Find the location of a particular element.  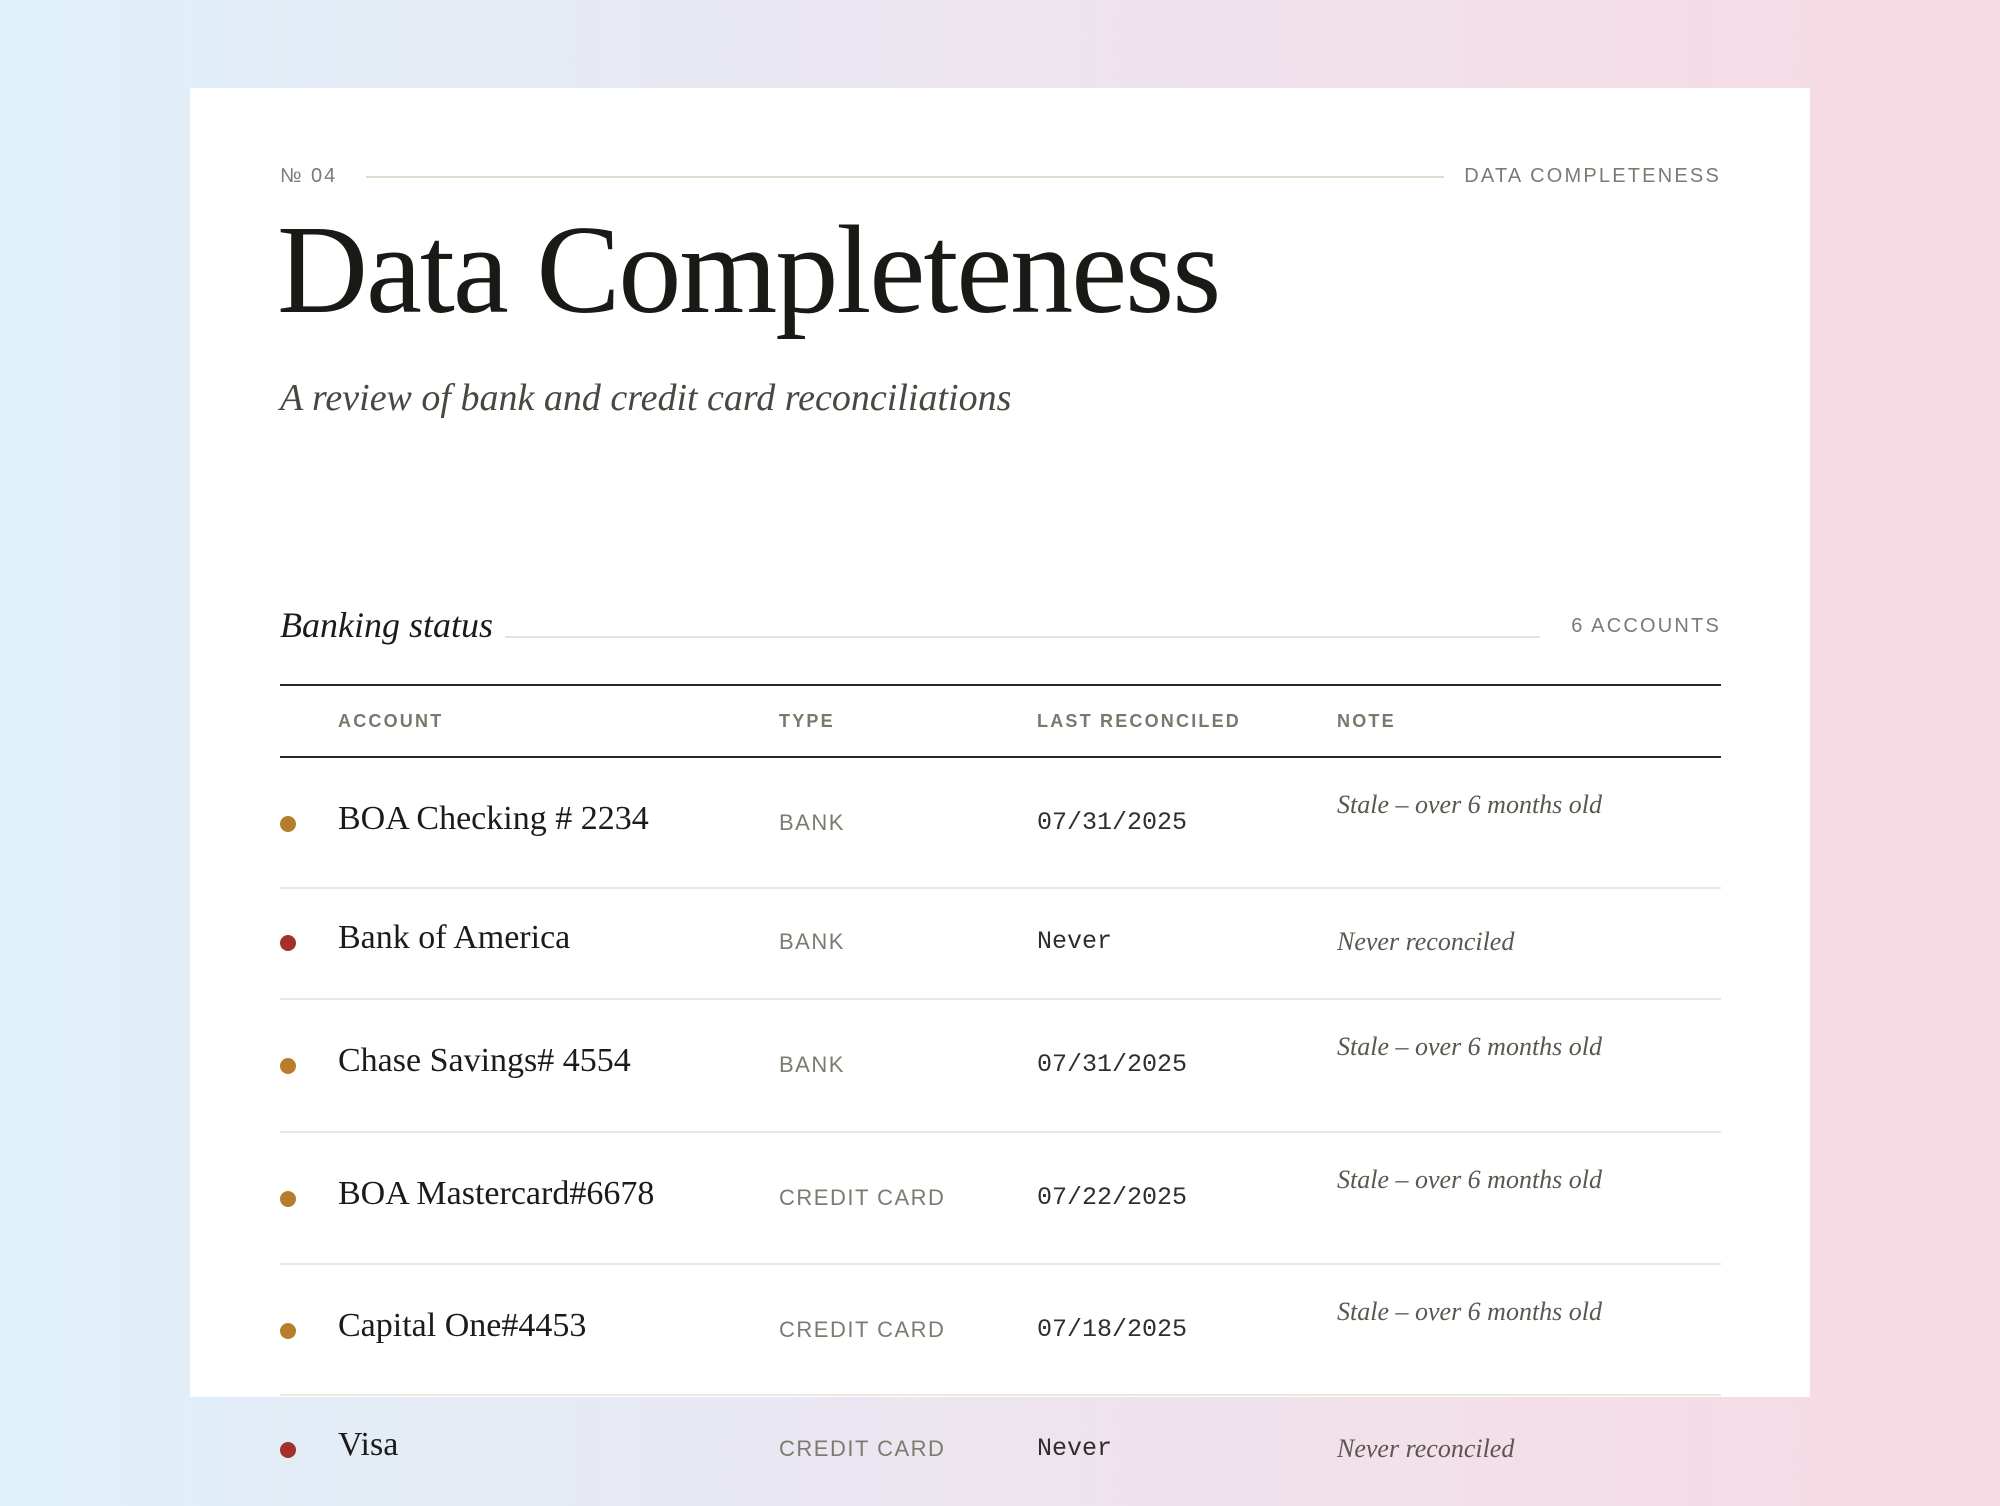

column-header-account: ACCOUNT is located at coordinates (390, 721).